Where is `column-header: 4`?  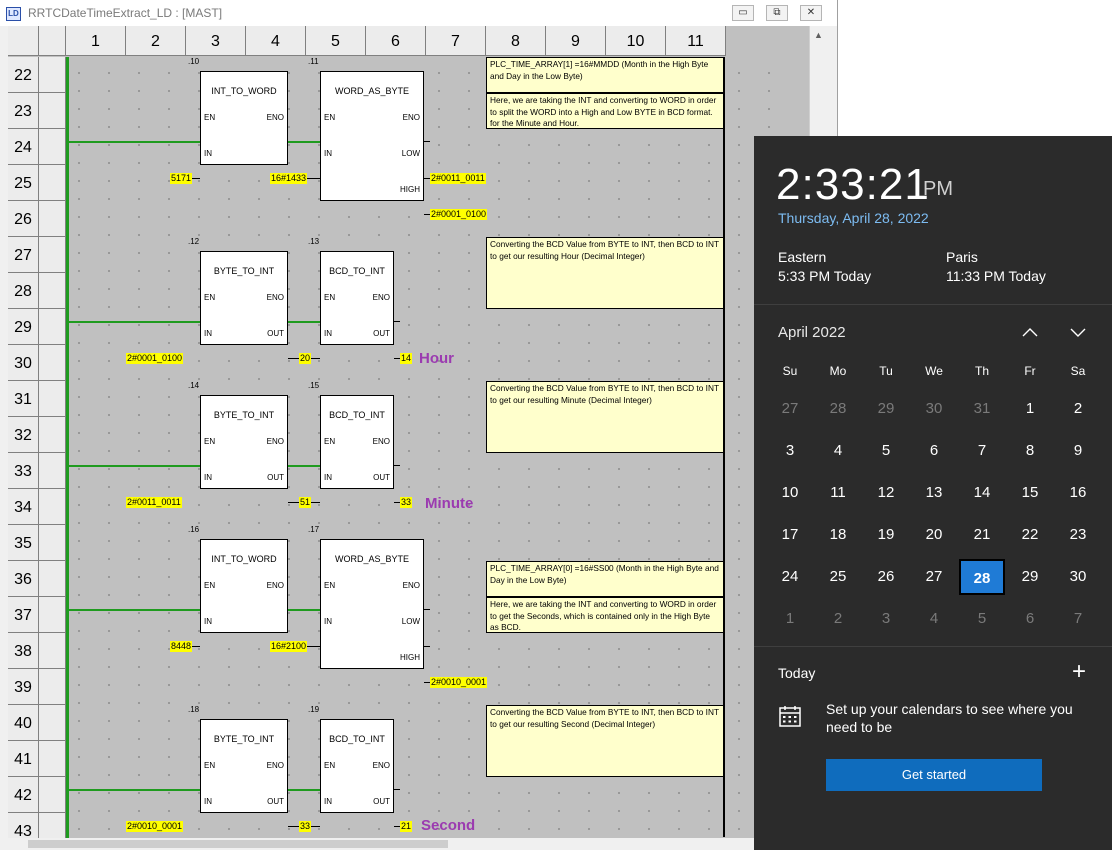
column-header: 4 is located at coordinates (276, 41).